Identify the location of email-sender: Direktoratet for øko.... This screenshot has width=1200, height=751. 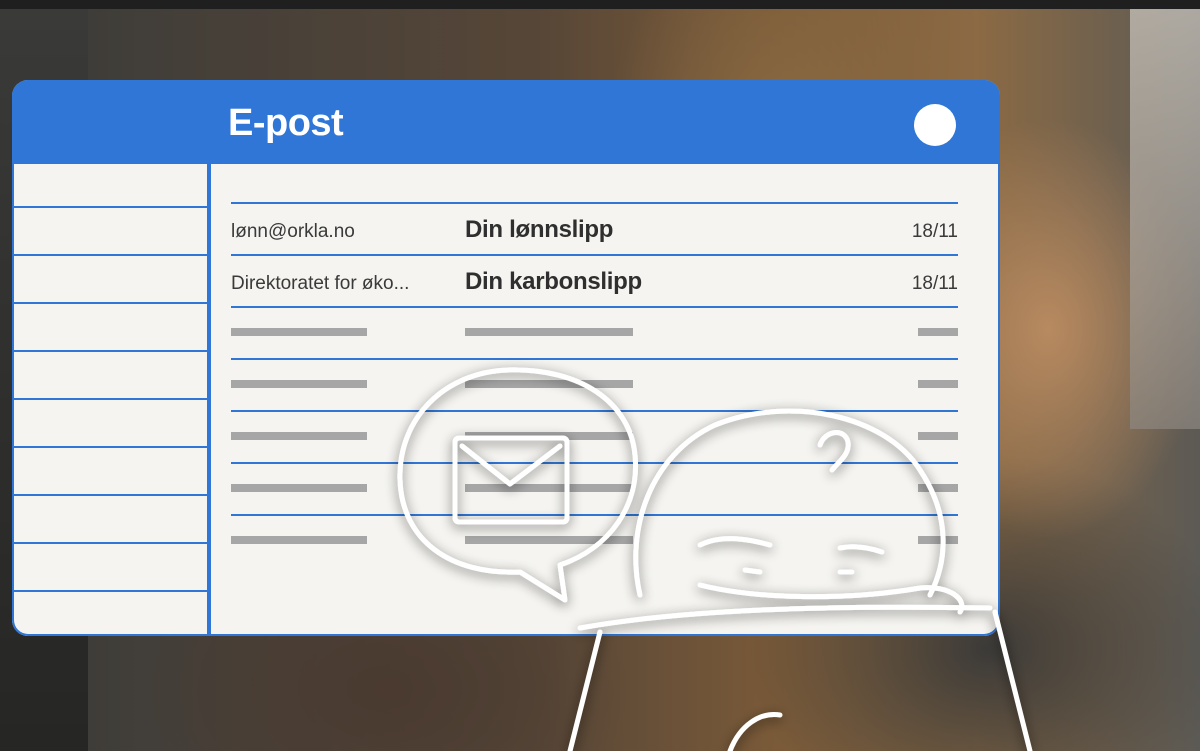
(320, 283).